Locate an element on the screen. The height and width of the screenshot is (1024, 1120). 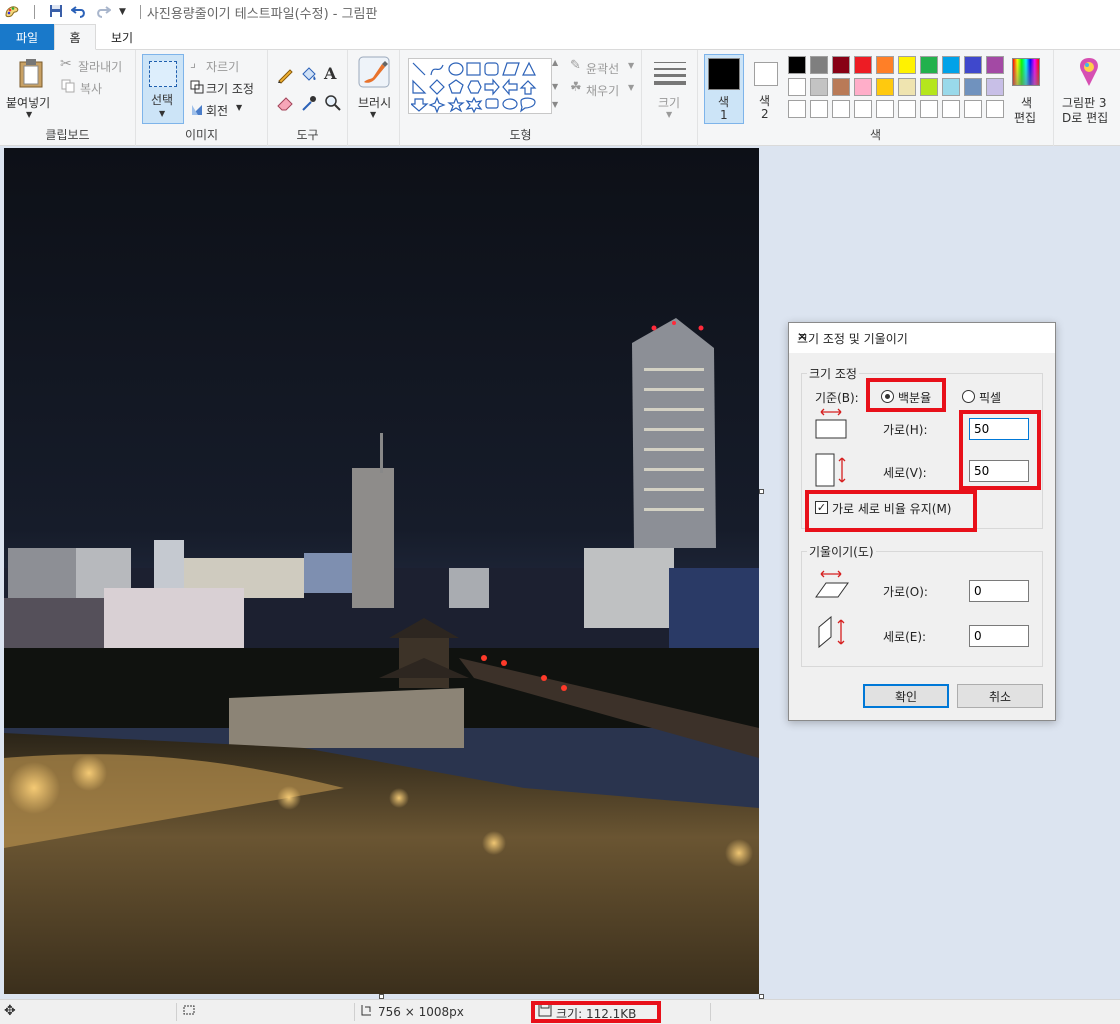
keep-ratio-label: 가로 세로 비율 유지(M) is located at coordinates (891, 508).